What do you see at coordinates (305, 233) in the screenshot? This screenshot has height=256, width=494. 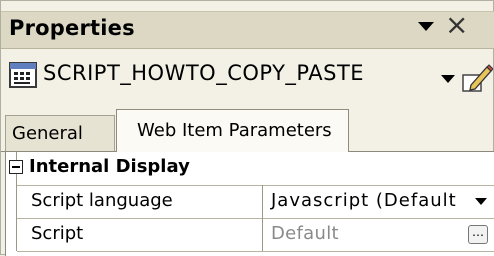 I see `property-value: Default` at bounding box center [305, 233].